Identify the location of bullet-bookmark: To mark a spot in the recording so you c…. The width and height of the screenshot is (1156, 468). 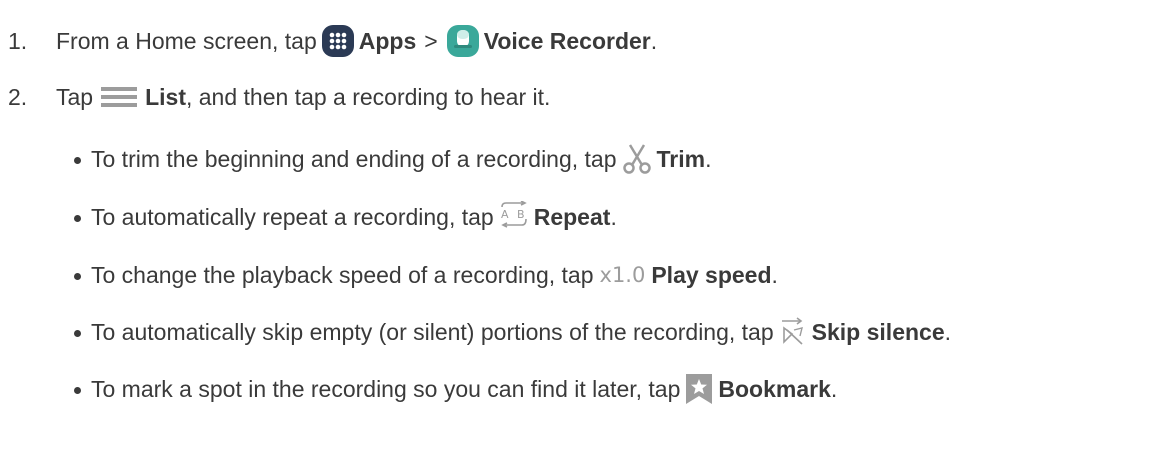
(455, 389).